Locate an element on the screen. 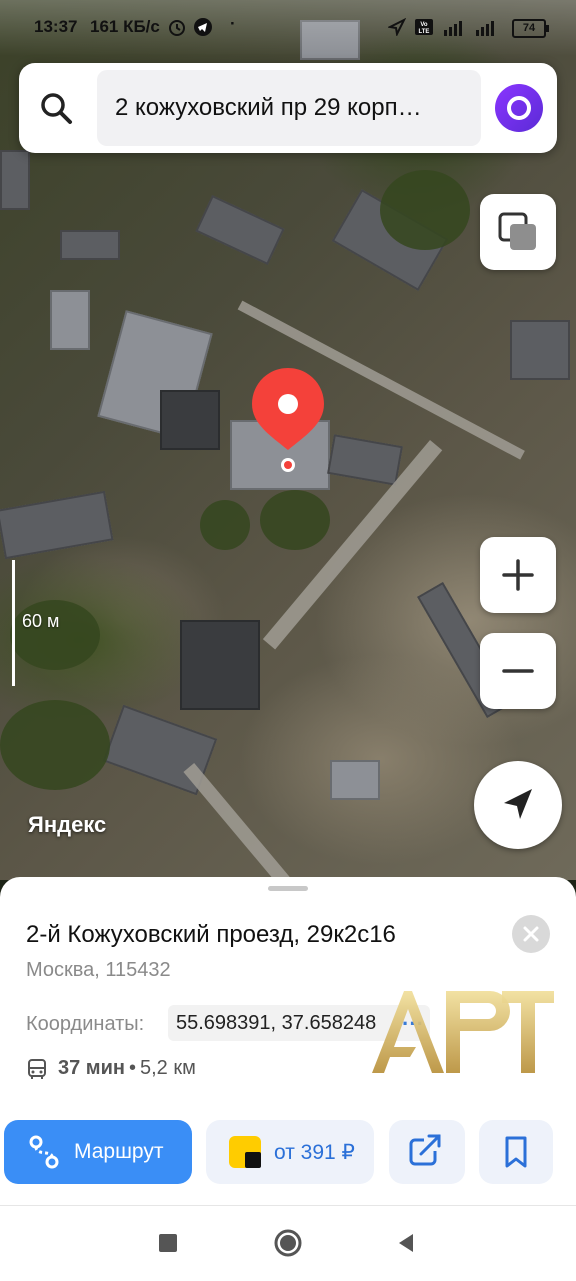  battery-indicator: 74 is located at coordinates (530, 28).